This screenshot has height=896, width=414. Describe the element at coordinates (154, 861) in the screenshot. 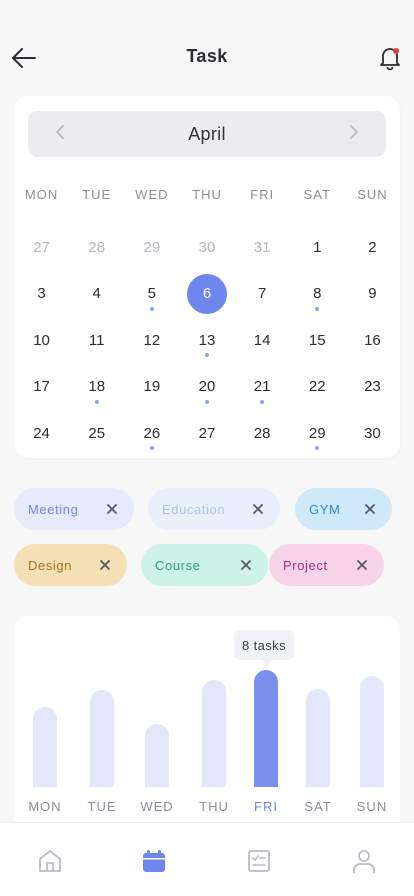

I see `tab-calendar` at that location.